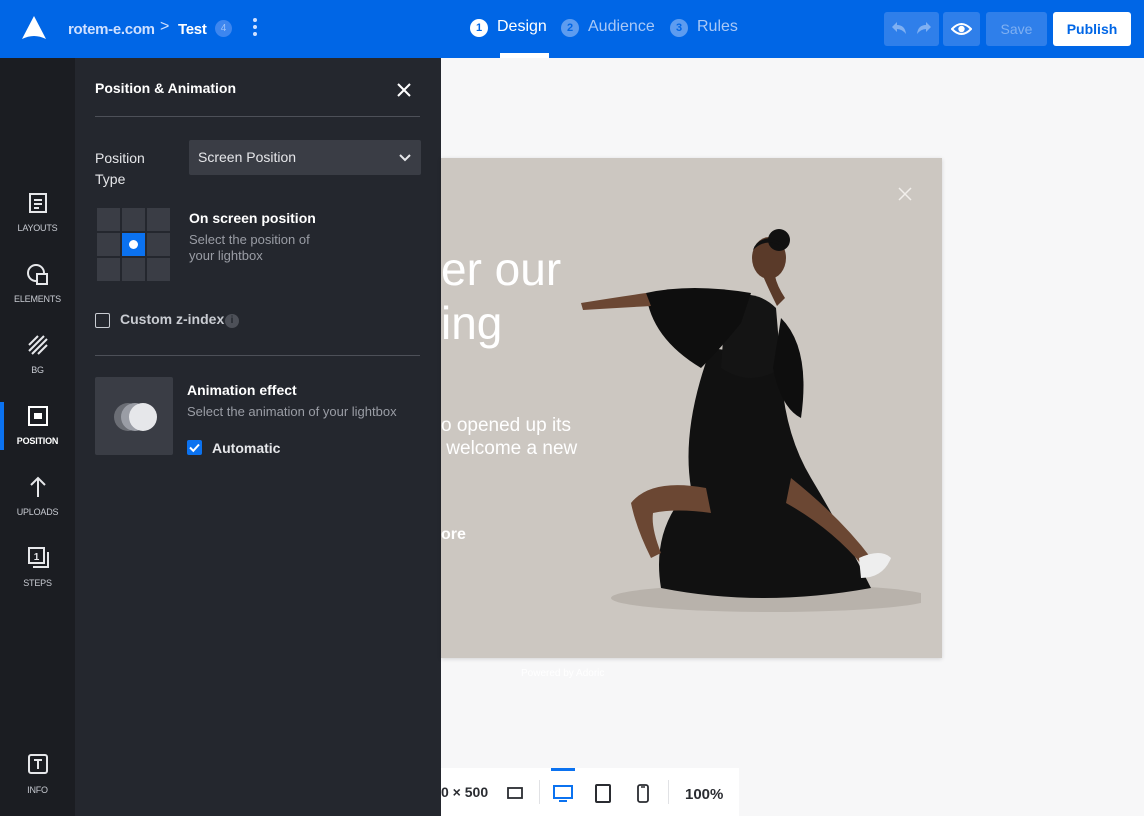  I want to click on desktop-icon, so click(563, 793).